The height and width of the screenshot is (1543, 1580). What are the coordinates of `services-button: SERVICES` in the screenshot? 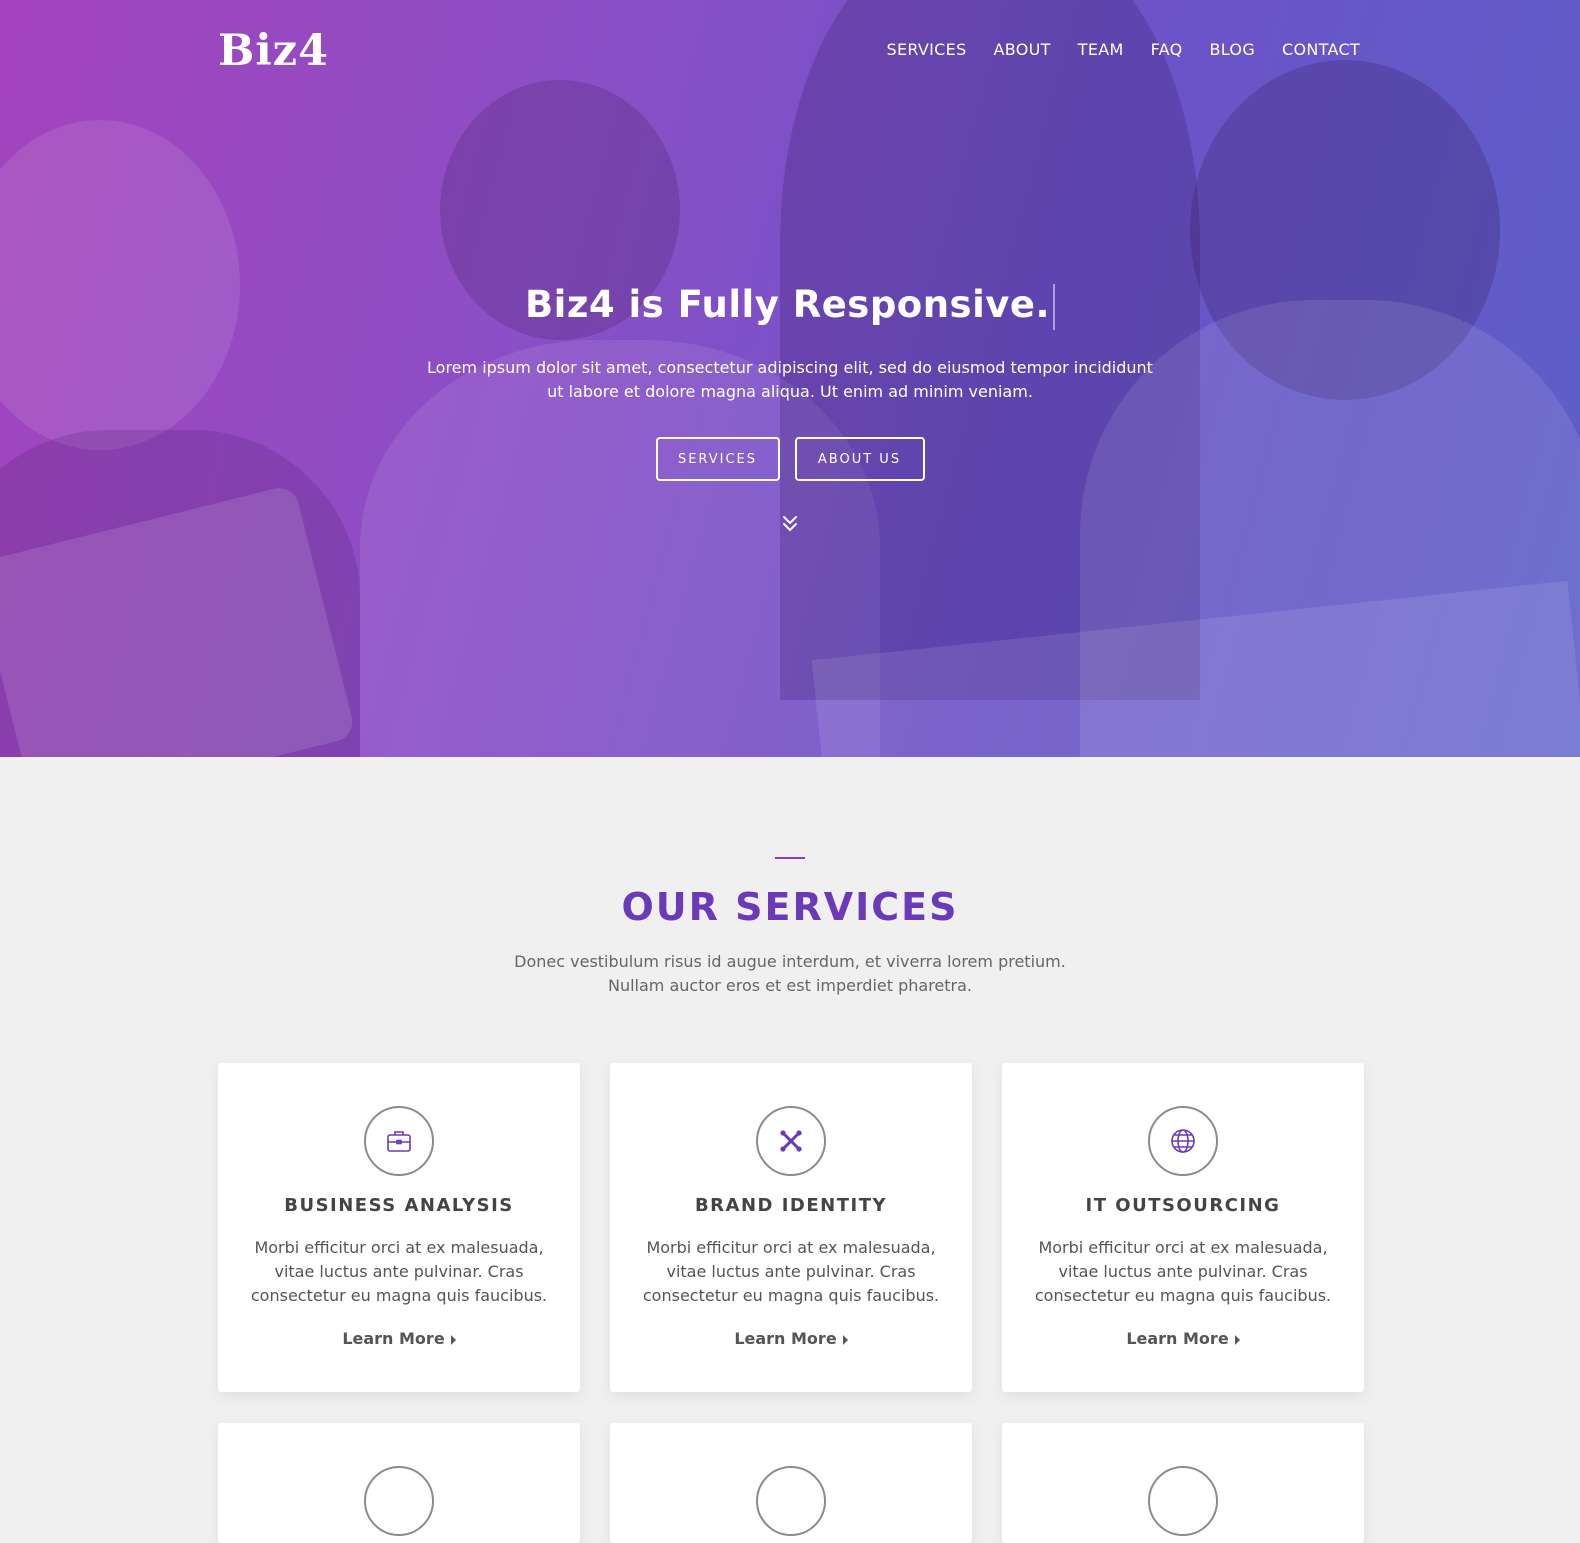 It's located at (717, 459).